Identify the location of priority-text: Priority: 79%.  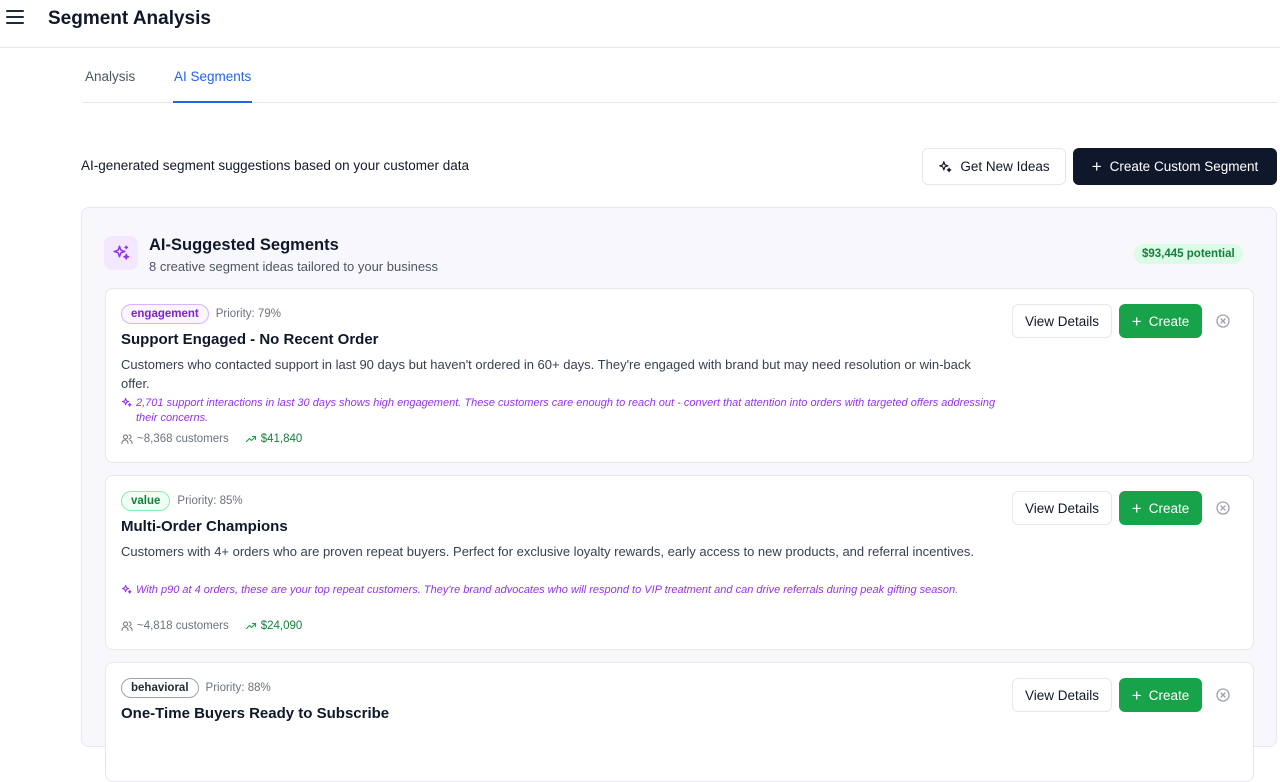
(248, 314).